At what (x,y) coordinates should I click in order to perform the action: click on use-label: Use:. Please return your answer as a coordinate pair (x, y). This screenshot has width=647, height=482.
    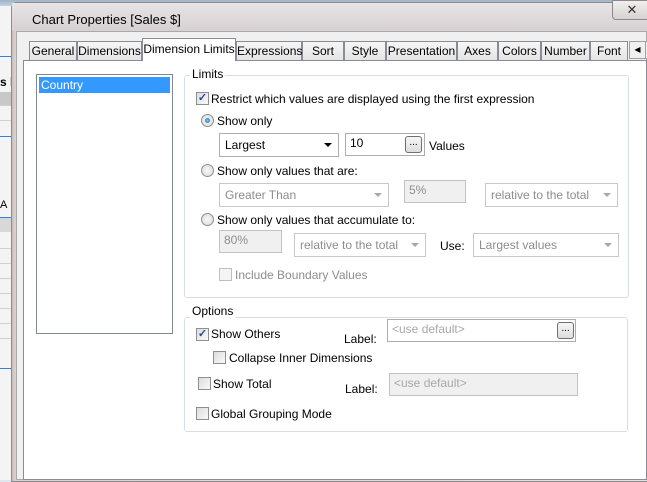
    Looking at the image, I should click on (452, 246).